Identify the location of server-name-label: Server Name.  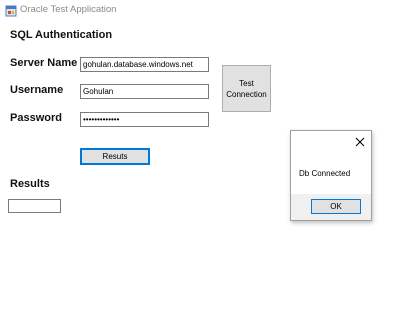
(44, 63).